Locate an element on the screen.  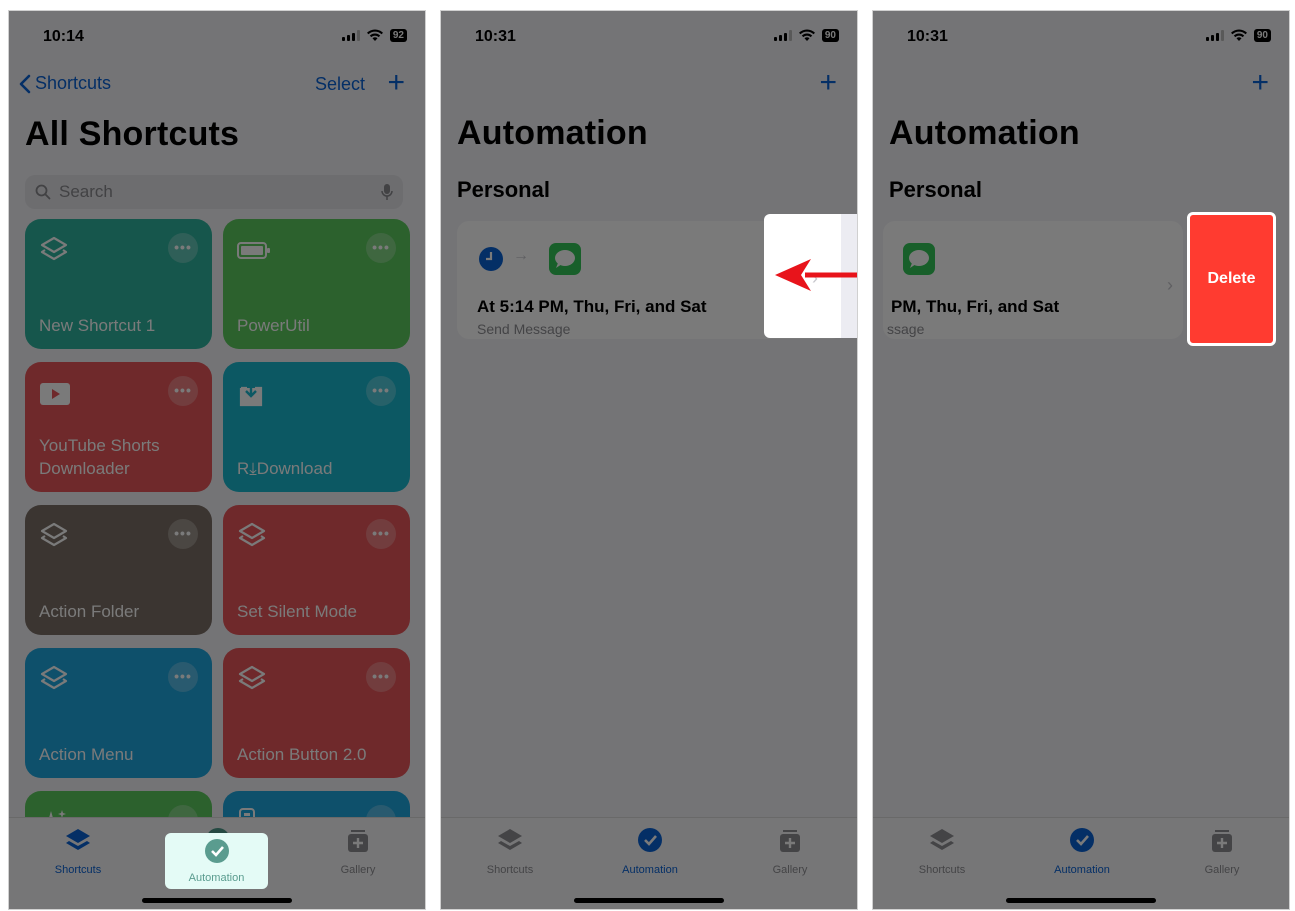
microphone-icon is located at coordinates (387, 192).